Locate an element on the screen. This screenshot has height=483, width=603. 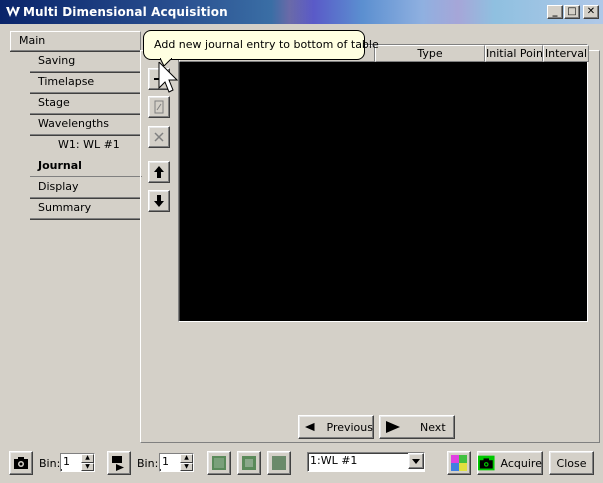
nav-item-timelapse: Timelapse is located at coordinates (85, 83).